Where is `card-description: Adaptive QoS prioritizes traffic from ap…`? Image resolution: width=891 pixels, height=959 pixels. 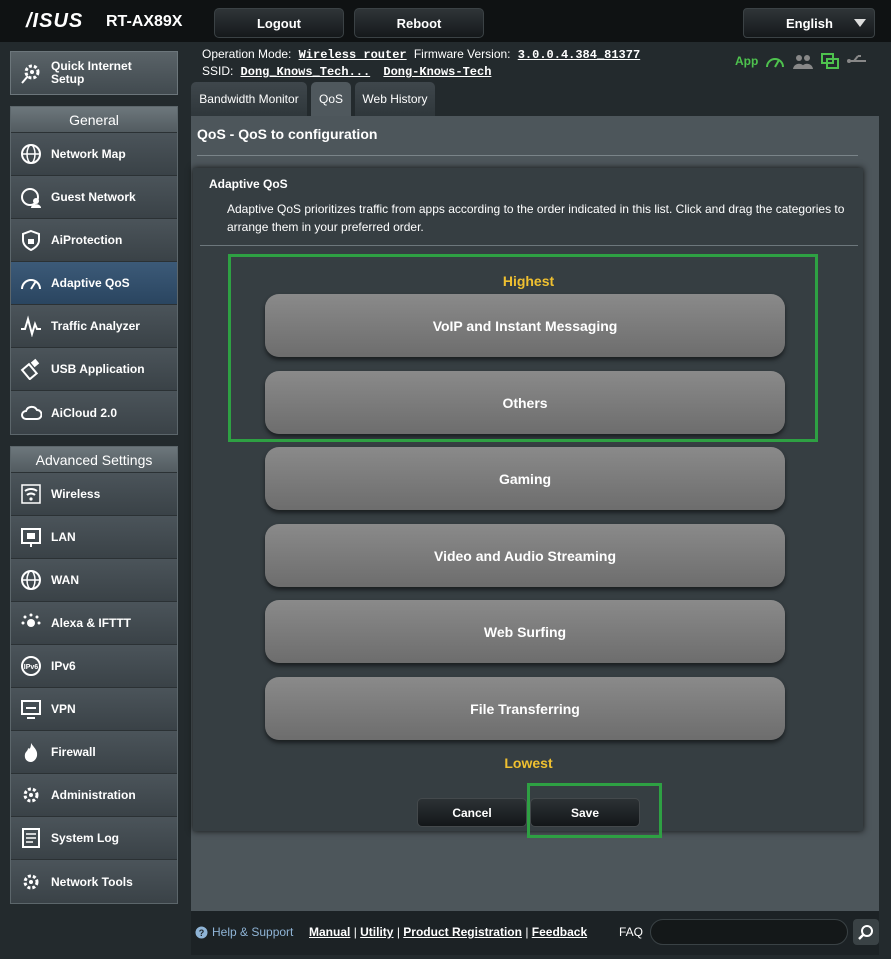
card-description: Adaptive QoS prioritizes traffic from ap… is located at coordinates (536, 218).